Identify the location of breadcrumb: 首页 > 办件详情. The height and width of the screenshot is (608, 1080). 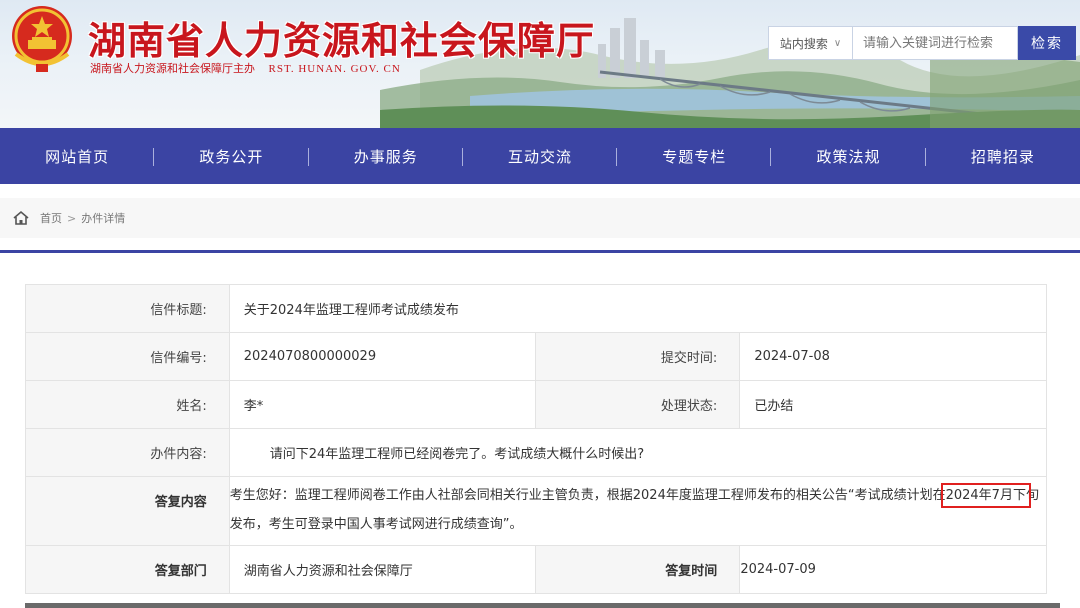
(540, 218).